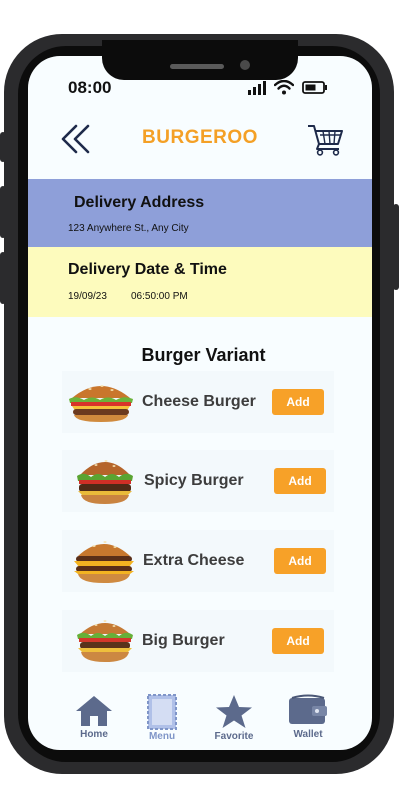 This screenshot has height=807, width=400. I want to click on delivery-datetime-label: Delivery Date & Time, so click(147, 269).